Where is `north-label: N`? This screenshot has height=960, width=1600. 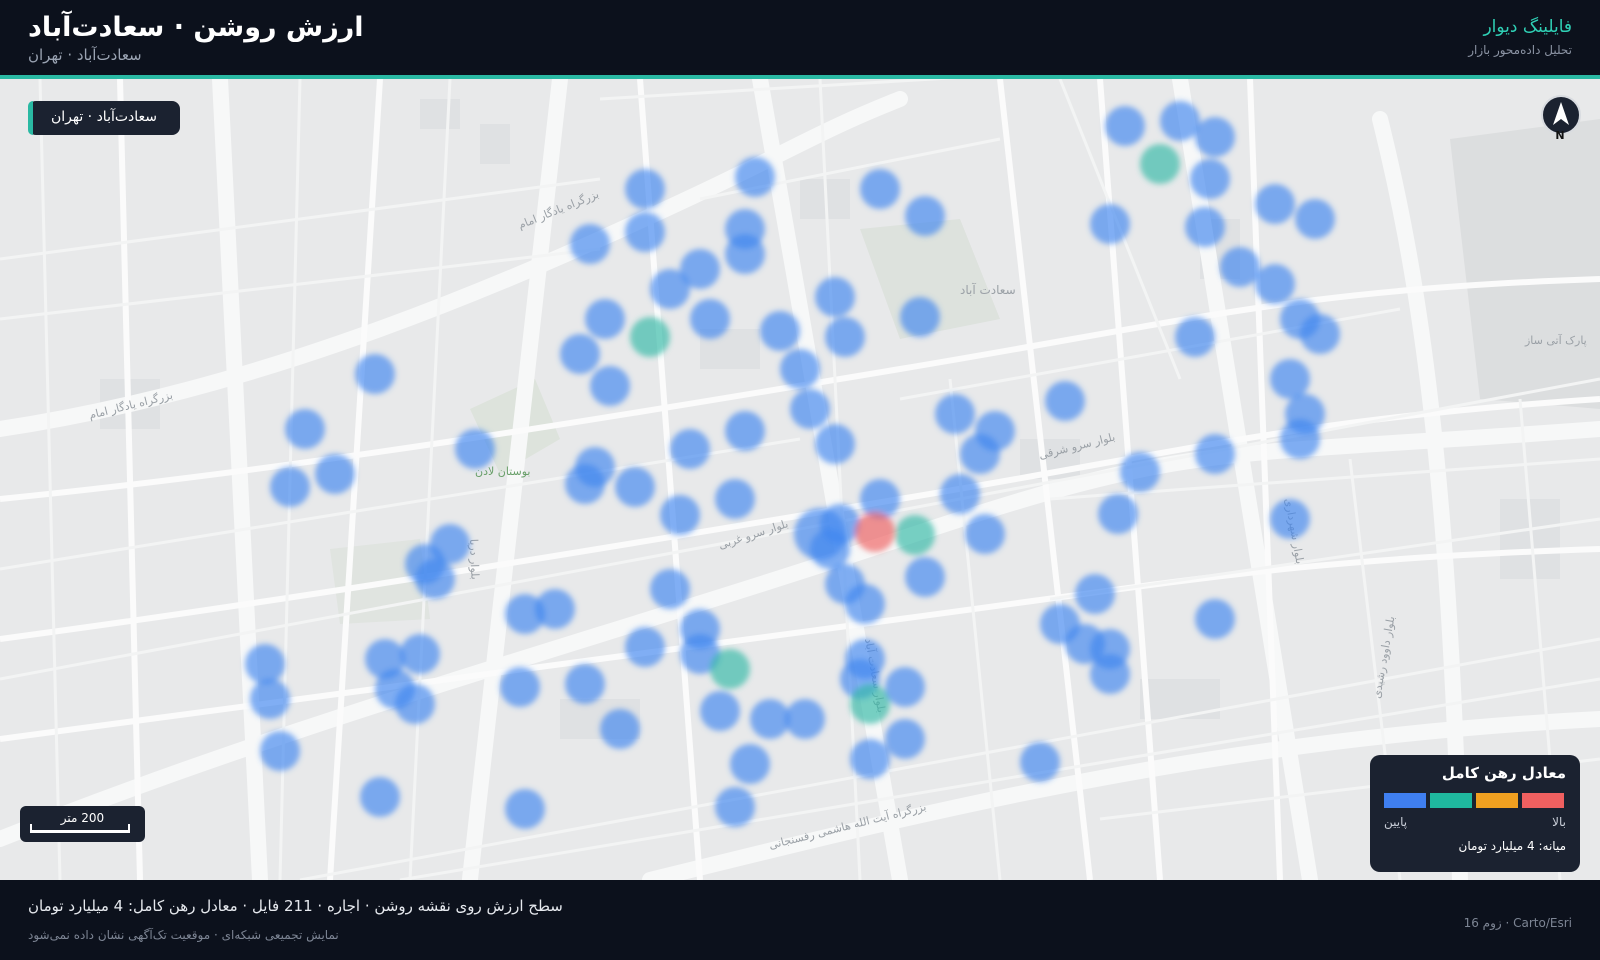 north-label: N is located at coordinates (1560, 135).